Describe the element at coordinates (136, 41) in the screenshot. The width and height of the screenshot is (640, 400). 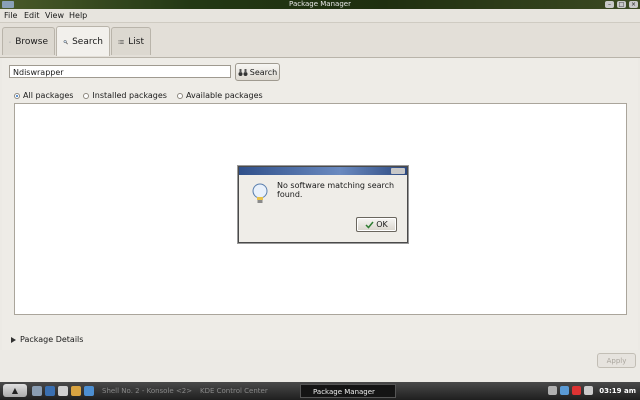
I see `tab-list-label: List` at that location.